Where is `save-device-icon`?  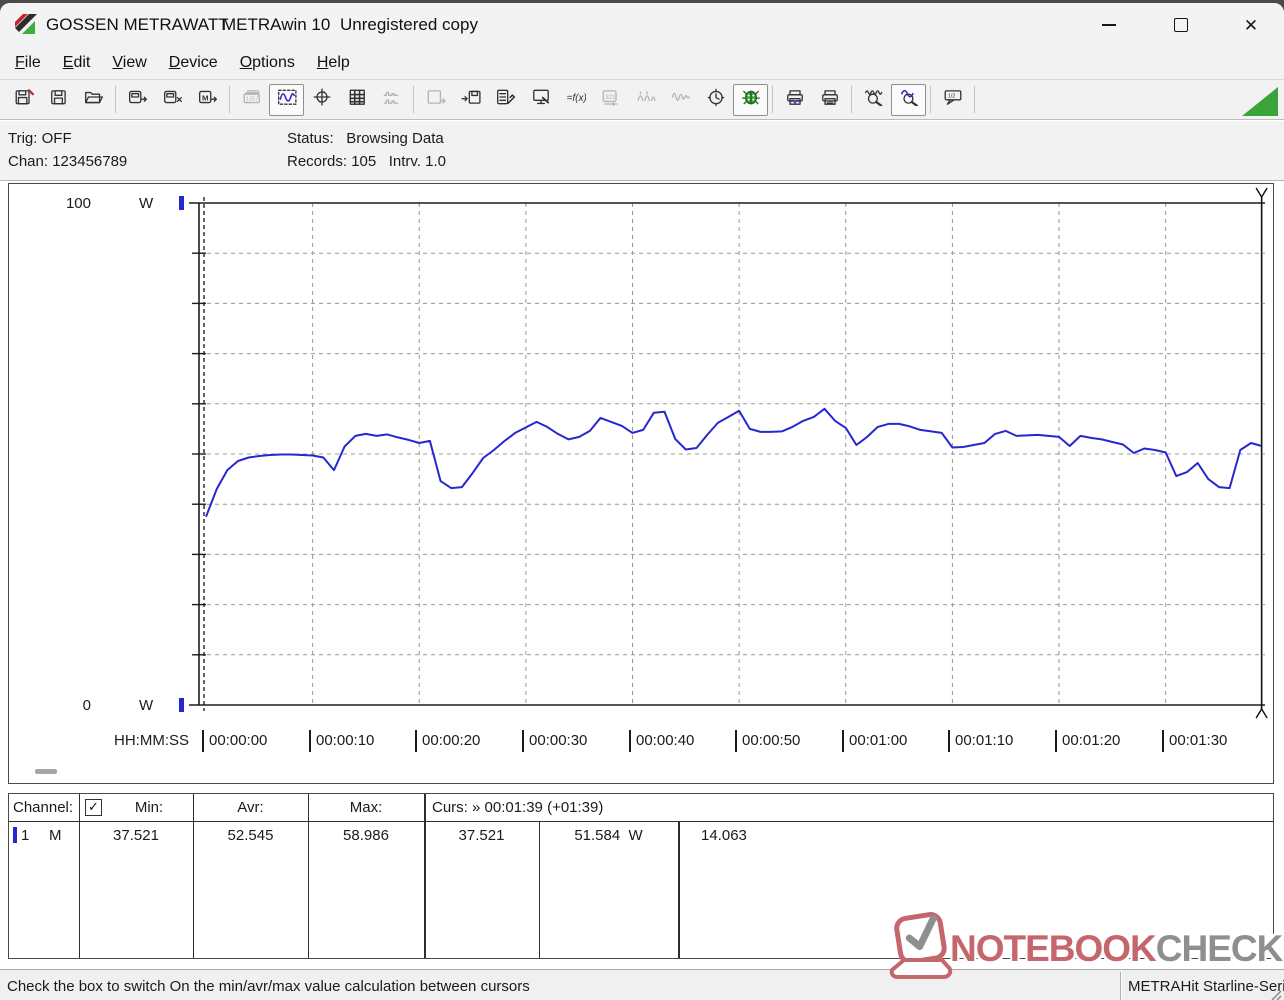
save-device-icon is located at coordinates (470, 99).